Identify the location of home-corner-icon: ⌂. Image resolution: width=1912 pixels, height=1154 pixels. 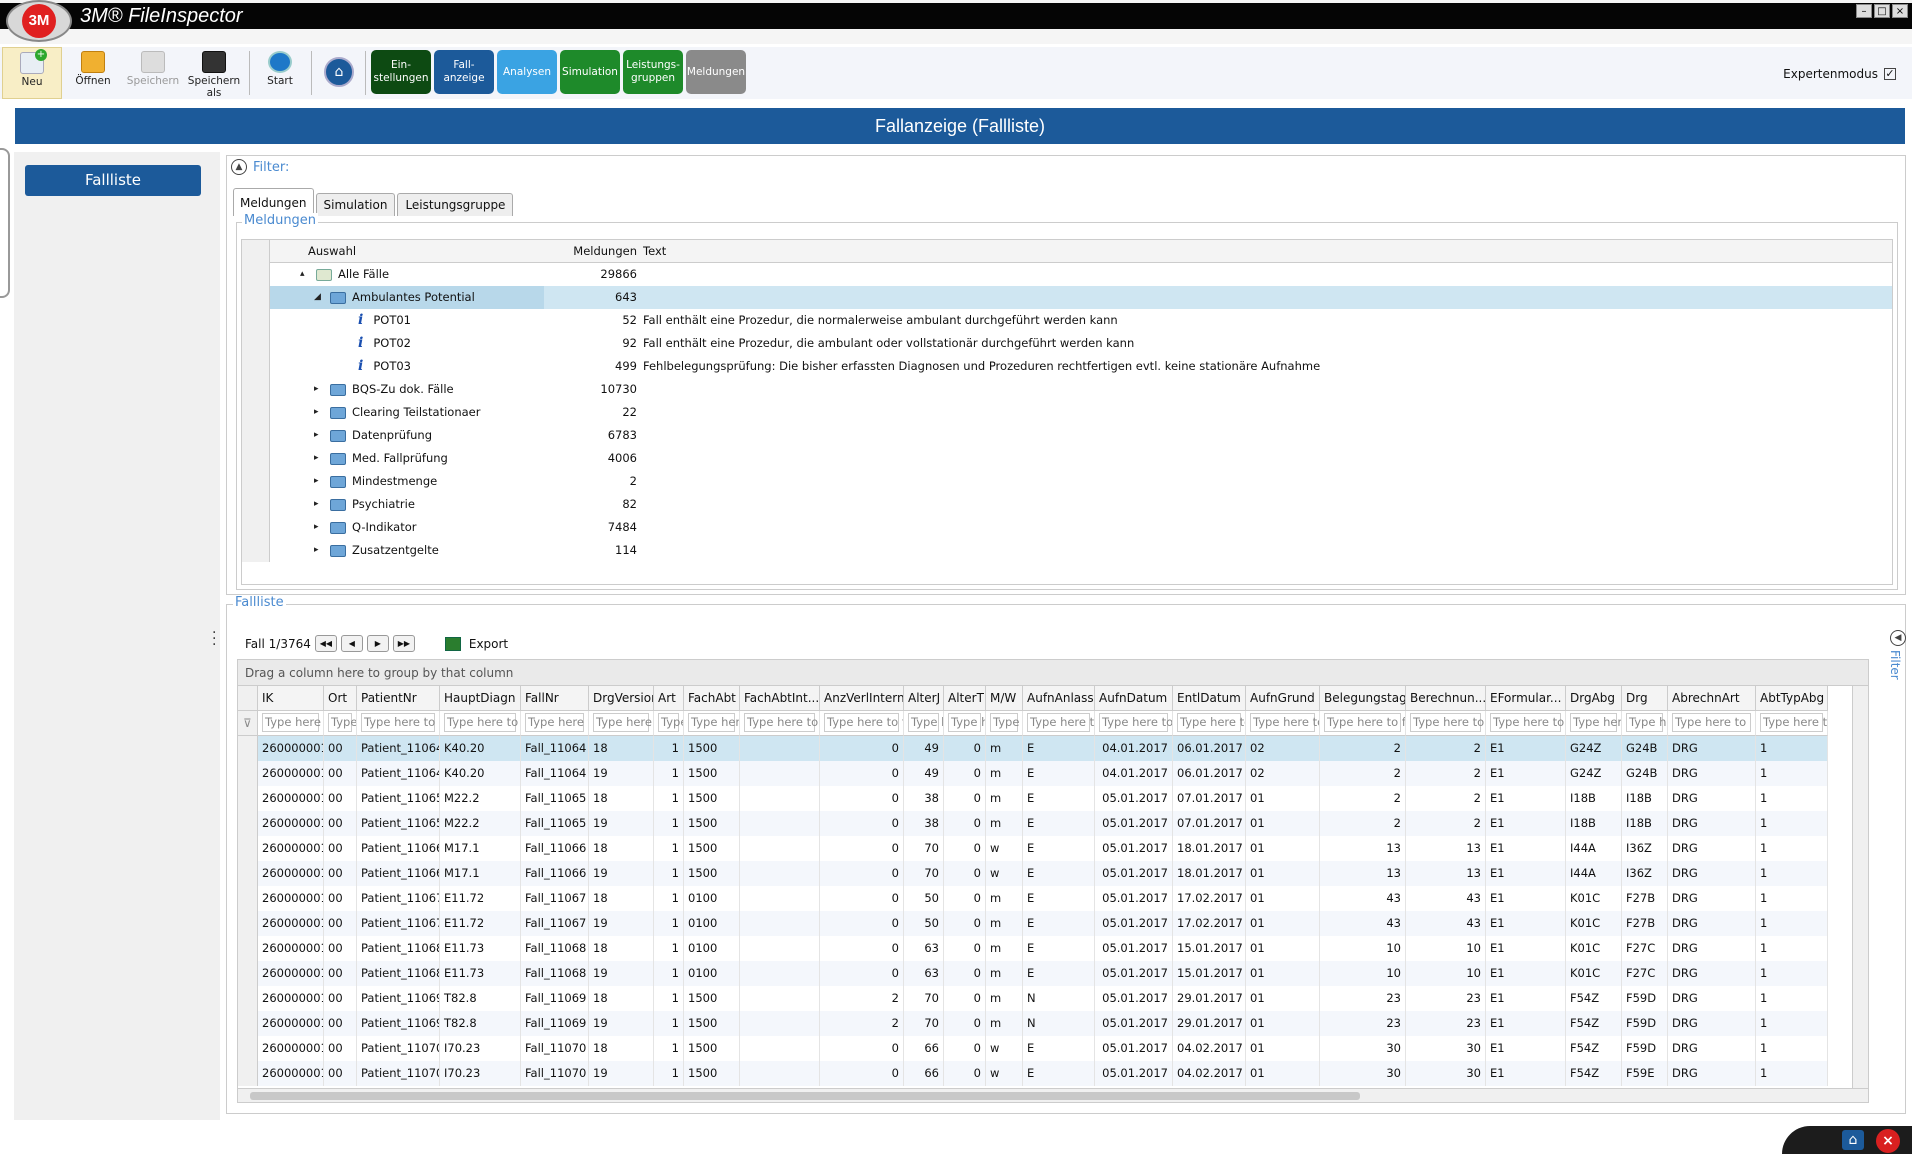
(1853, 1140).